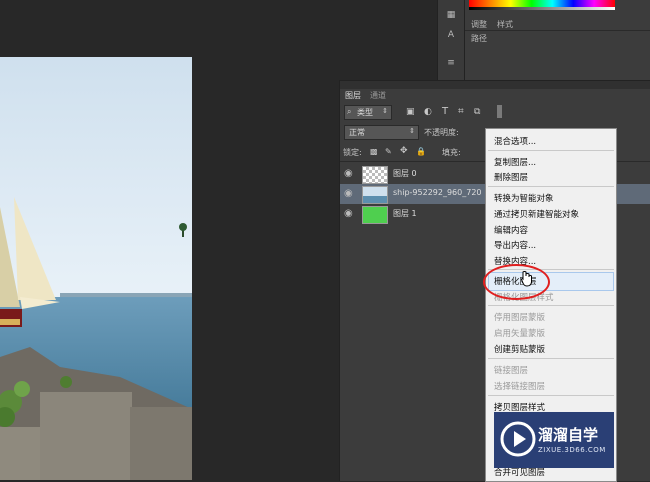 This screenshot has width=650, height=482. I want to click on fill-label: 填充:, so click(451, 152).